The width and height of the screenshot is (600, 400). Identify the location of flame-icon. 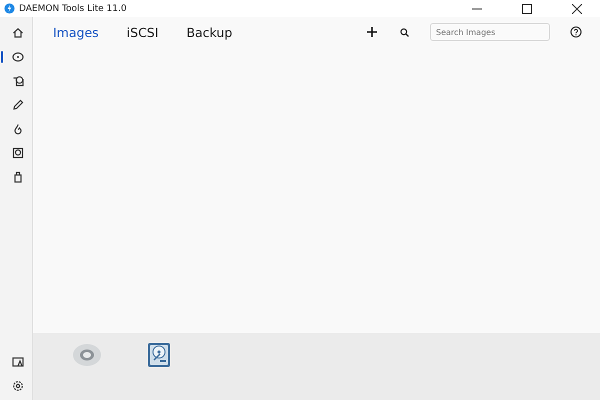
(18, 129).